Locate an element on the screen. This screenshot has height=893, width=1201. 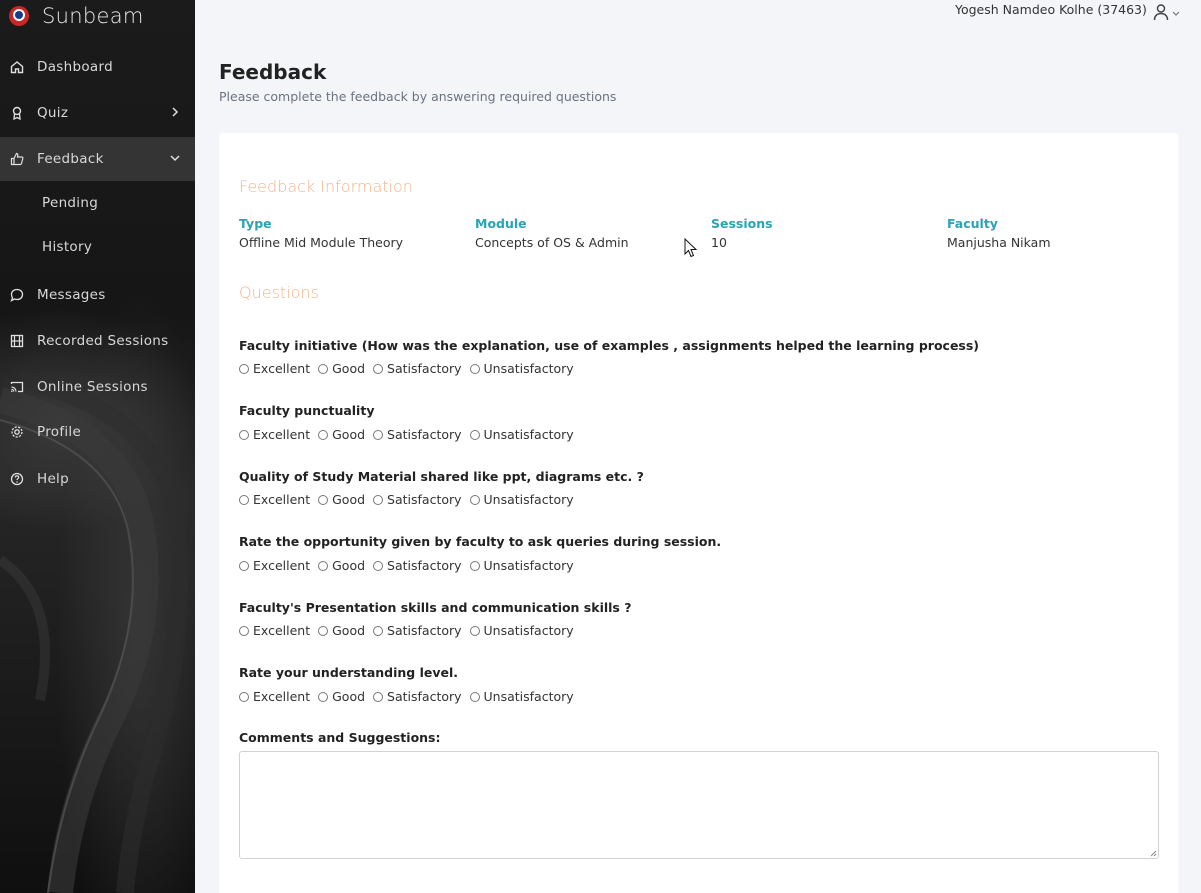
sidebar-item-recorded-sessions: Recorded Sessions is located at coordinates (97, 341).